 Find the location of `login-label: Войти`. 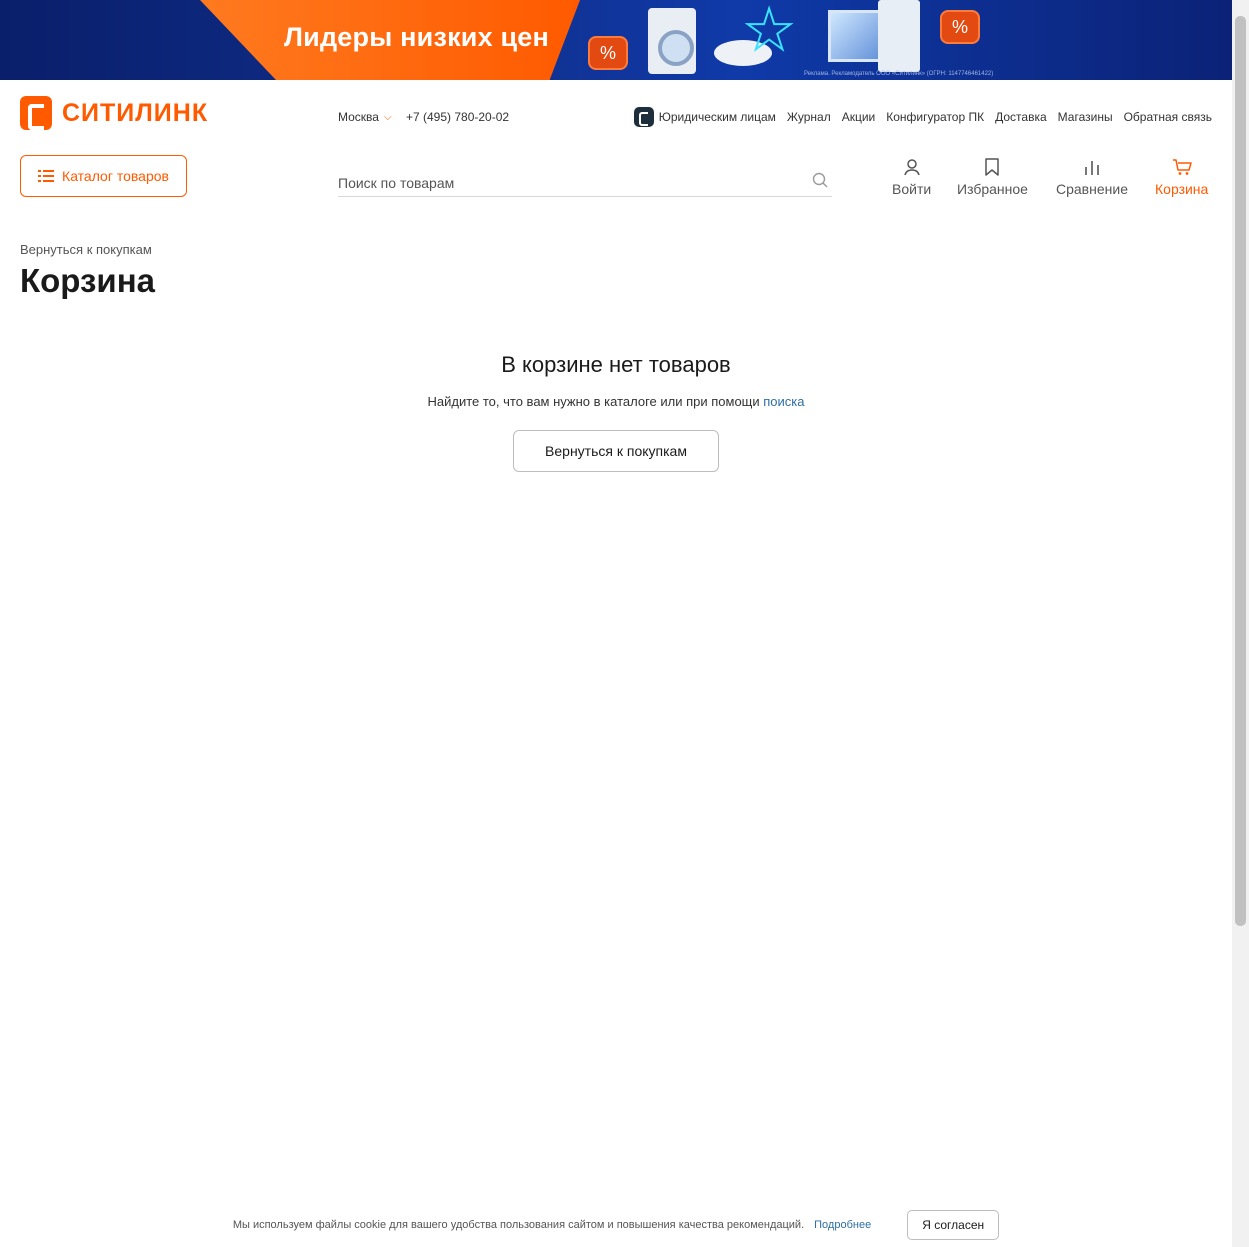

login-label: Войти is located at coordinates (912, 189).